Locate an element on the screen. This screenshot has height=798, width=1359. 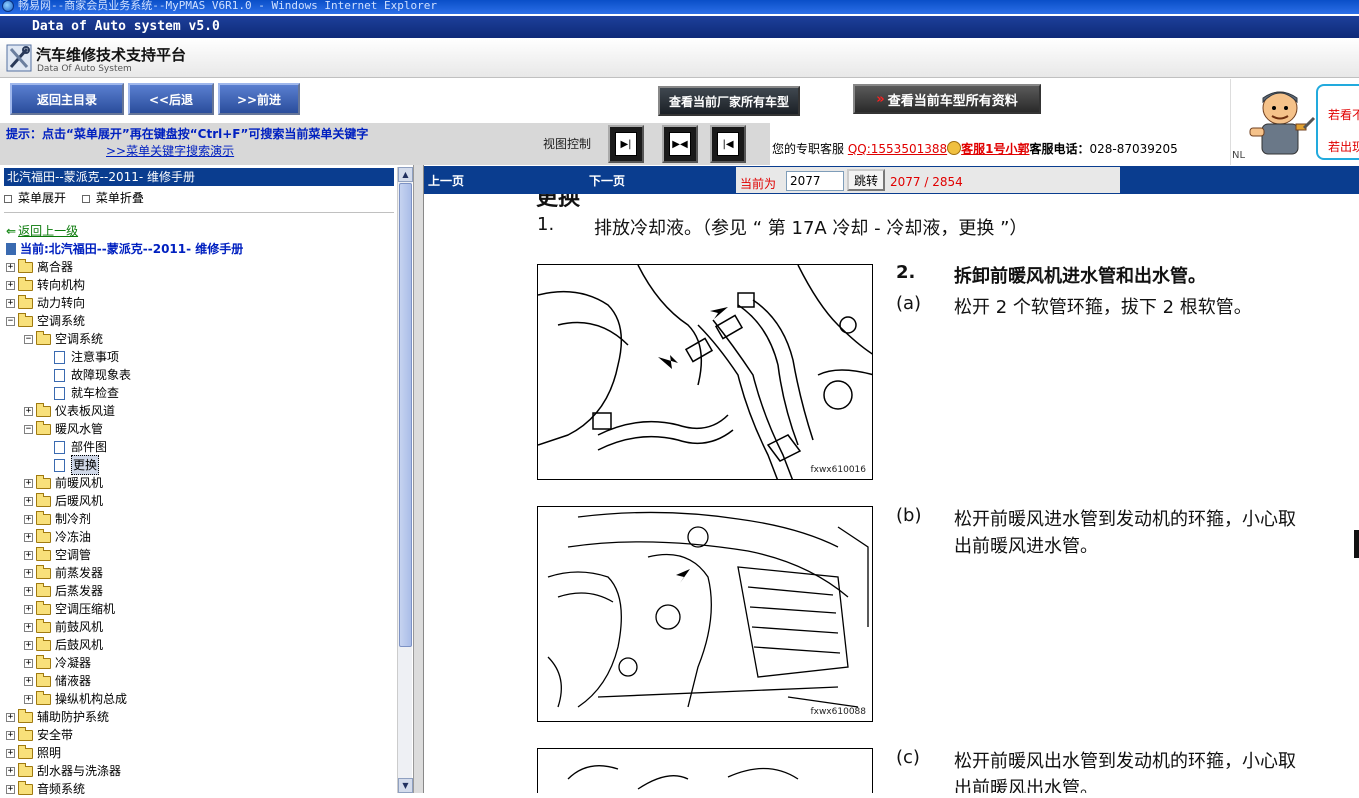
tree-item: + 后鼓风机 is located at coordinates (63, 645).